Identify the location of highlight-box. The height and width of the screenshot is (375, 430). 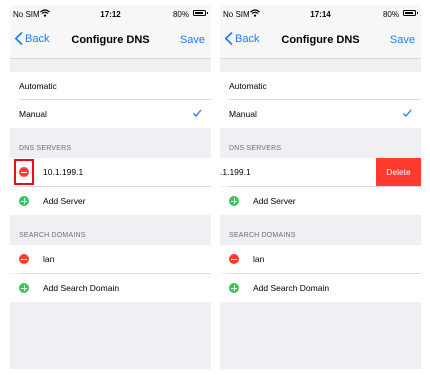
(24, 172).